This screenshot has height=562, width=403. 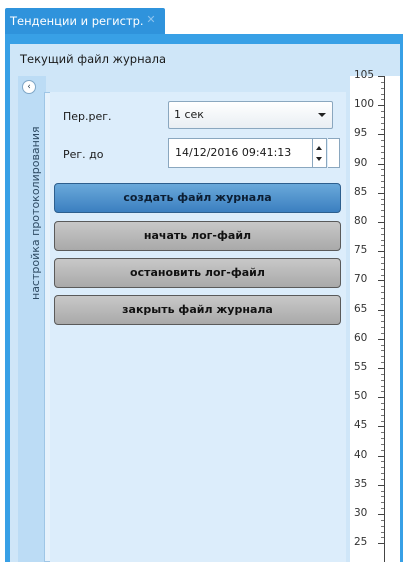 I want to click on datetime-spinner, so click(x=320, y=153).